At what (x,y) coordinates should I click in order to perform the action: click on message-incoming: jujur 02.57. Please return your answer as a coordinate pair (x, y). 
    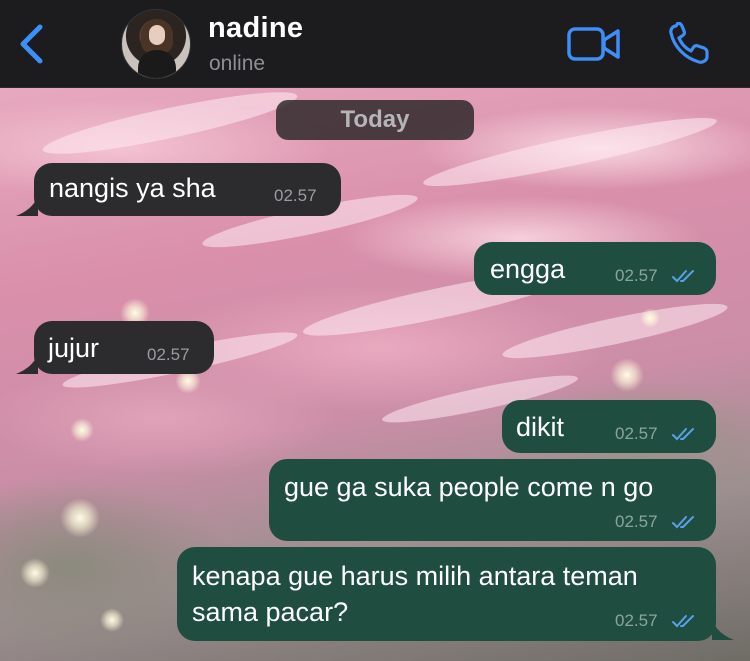
    Looking at the image, I should click on (124, 347).